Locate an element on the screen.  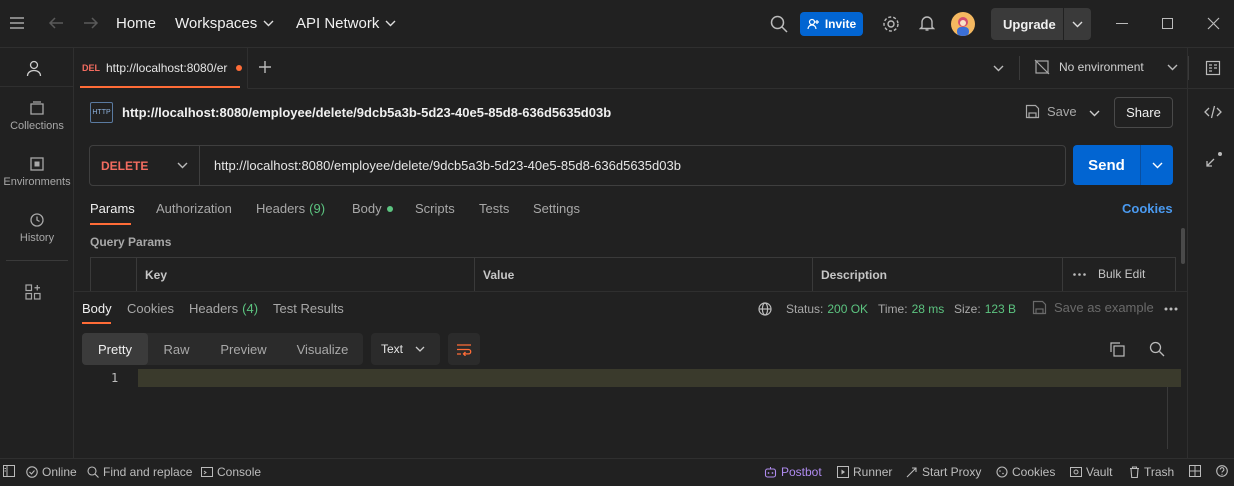
send-button: Send is located at coordinates (1106, 165).